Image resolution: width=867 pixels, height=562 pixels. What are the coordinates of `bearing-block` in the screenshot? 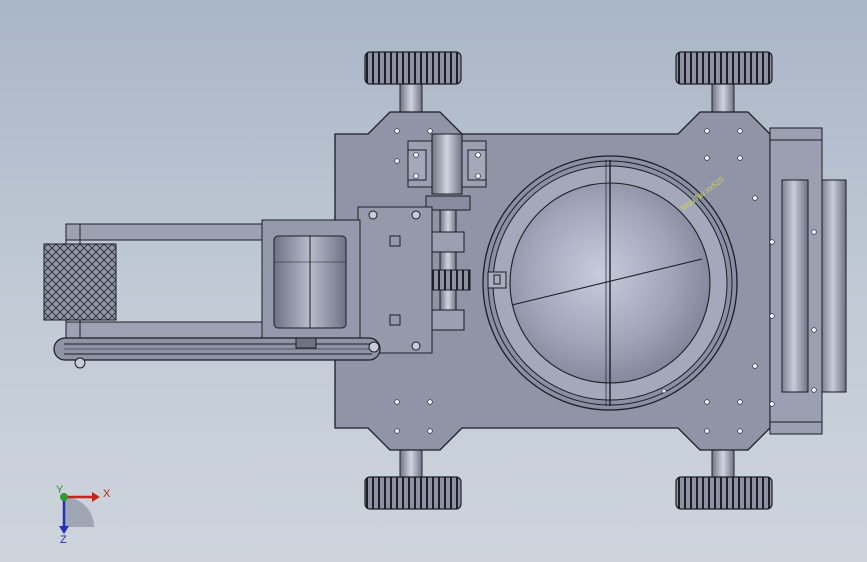 It's located at (447, 164).